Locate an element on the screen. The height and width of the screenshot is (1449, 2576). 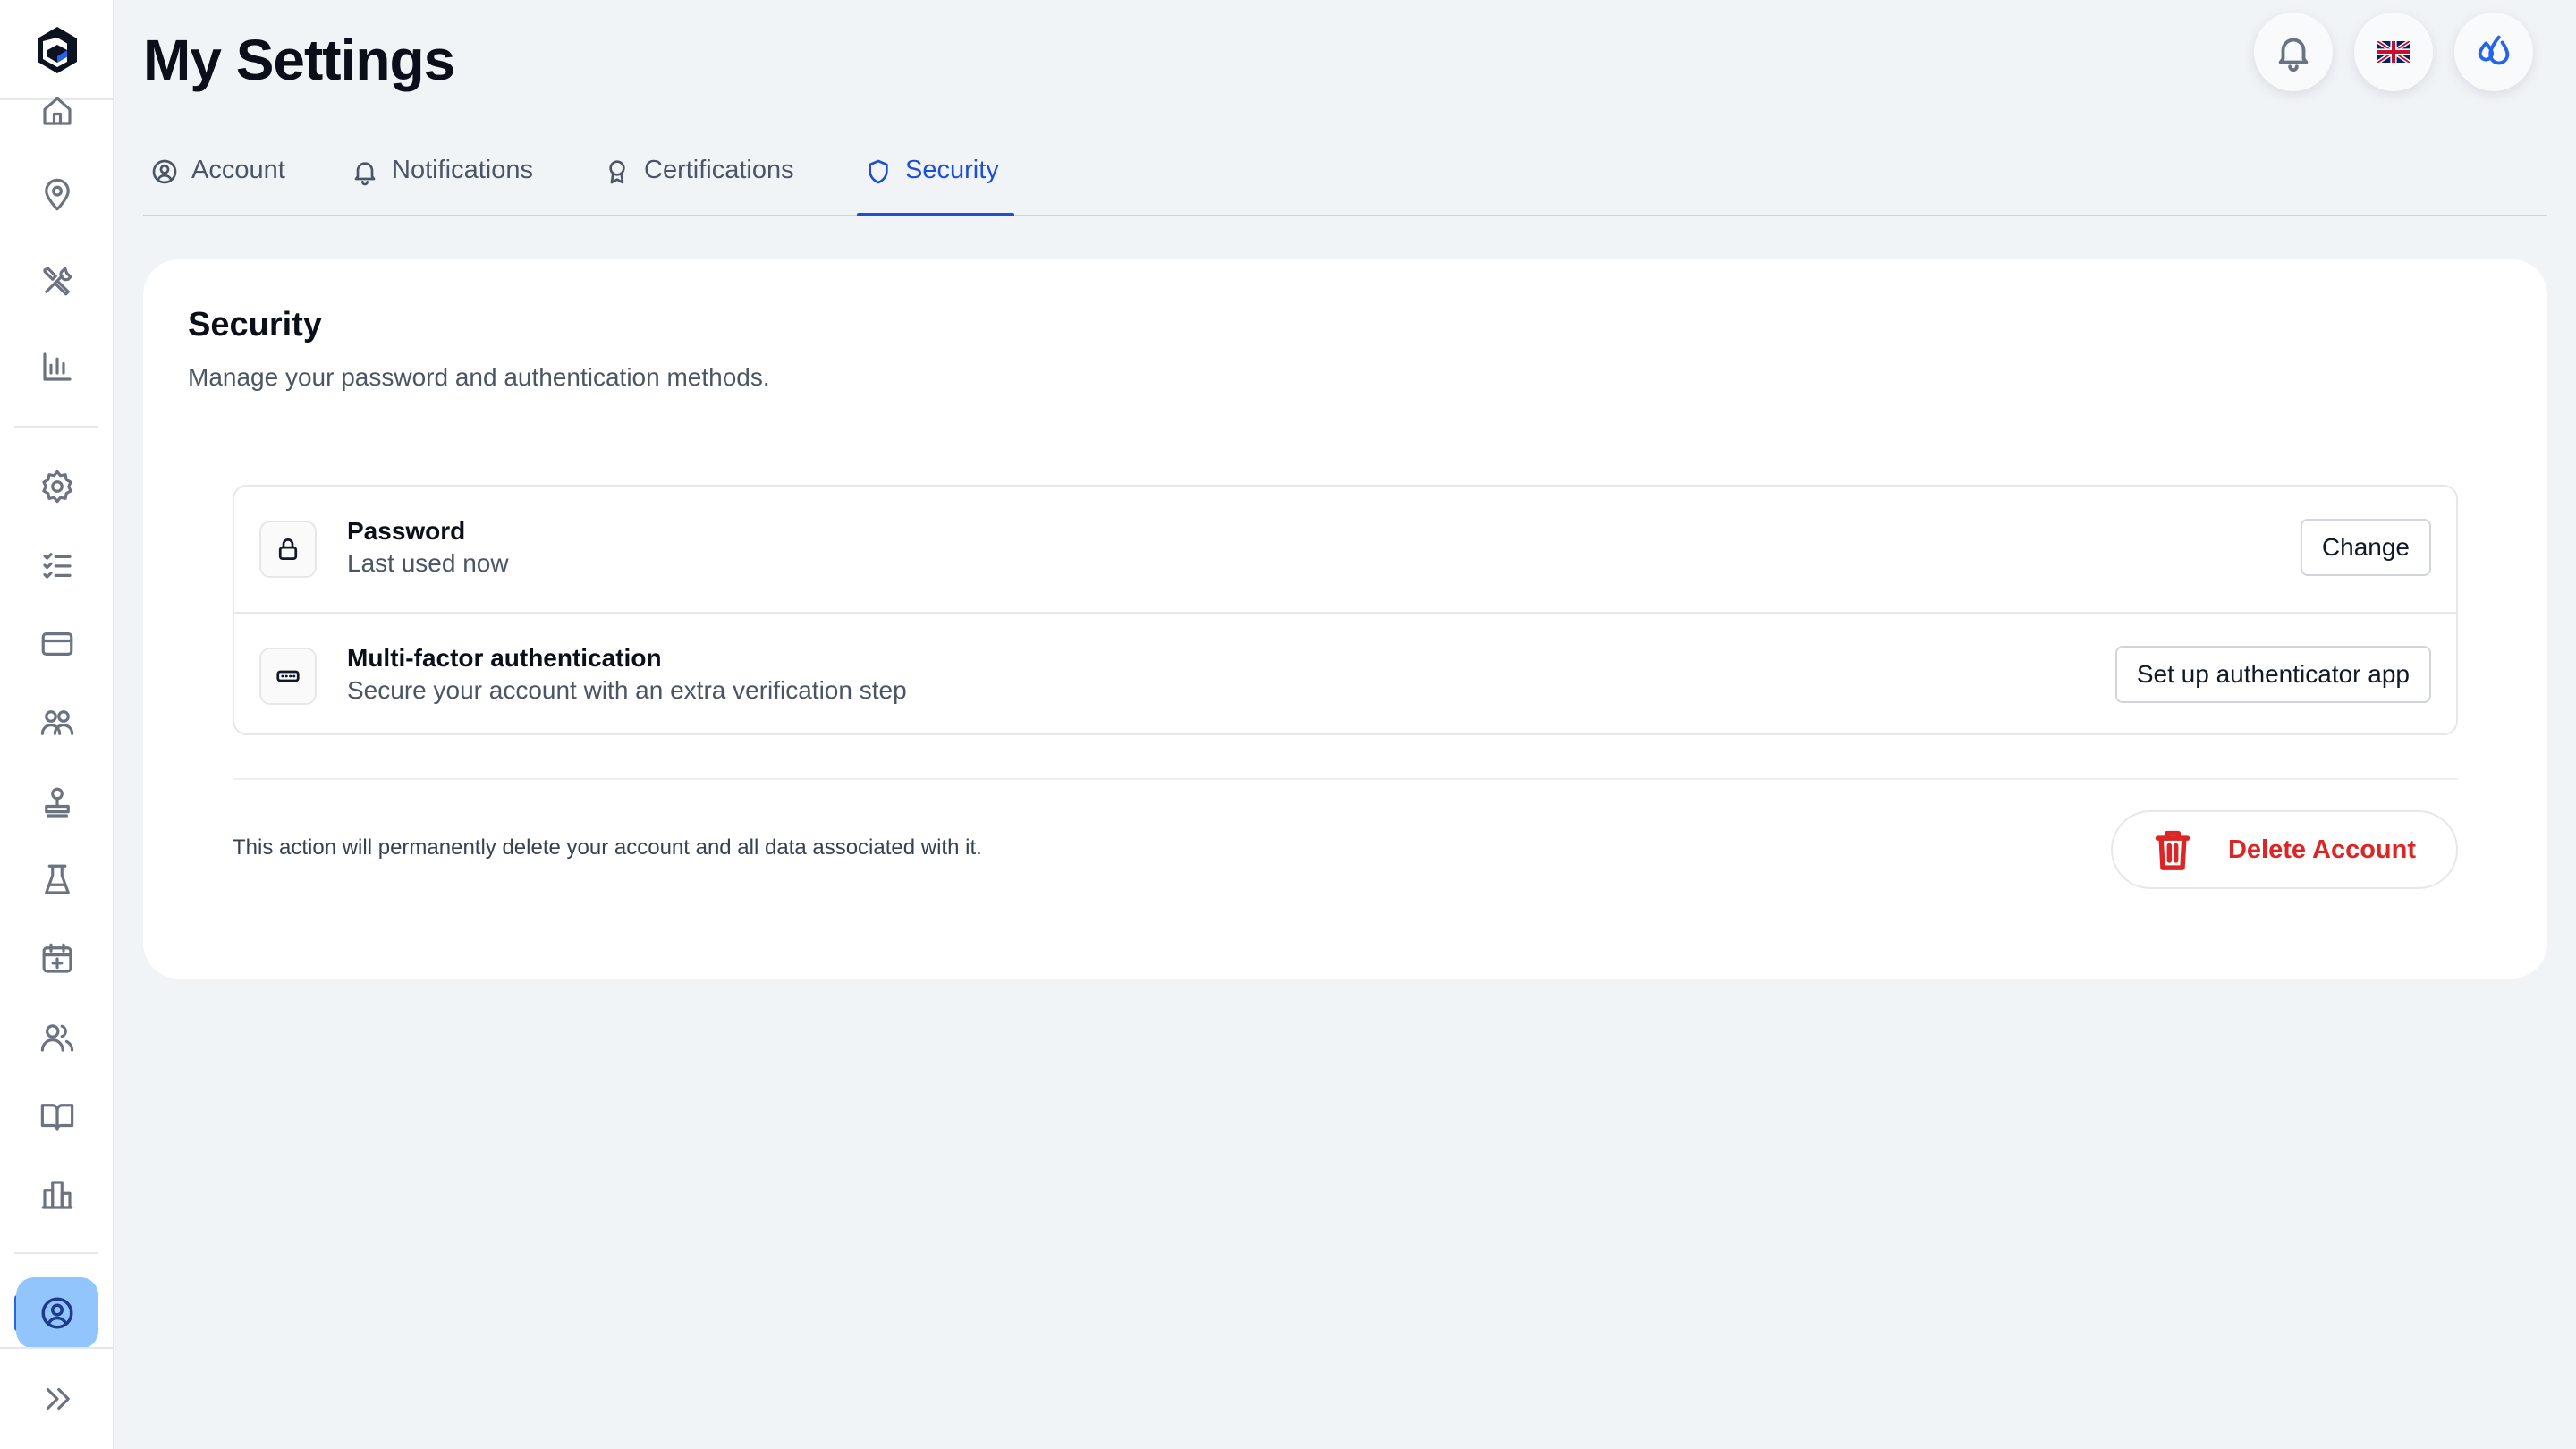
users-icon is located at coordinates (57, 722).